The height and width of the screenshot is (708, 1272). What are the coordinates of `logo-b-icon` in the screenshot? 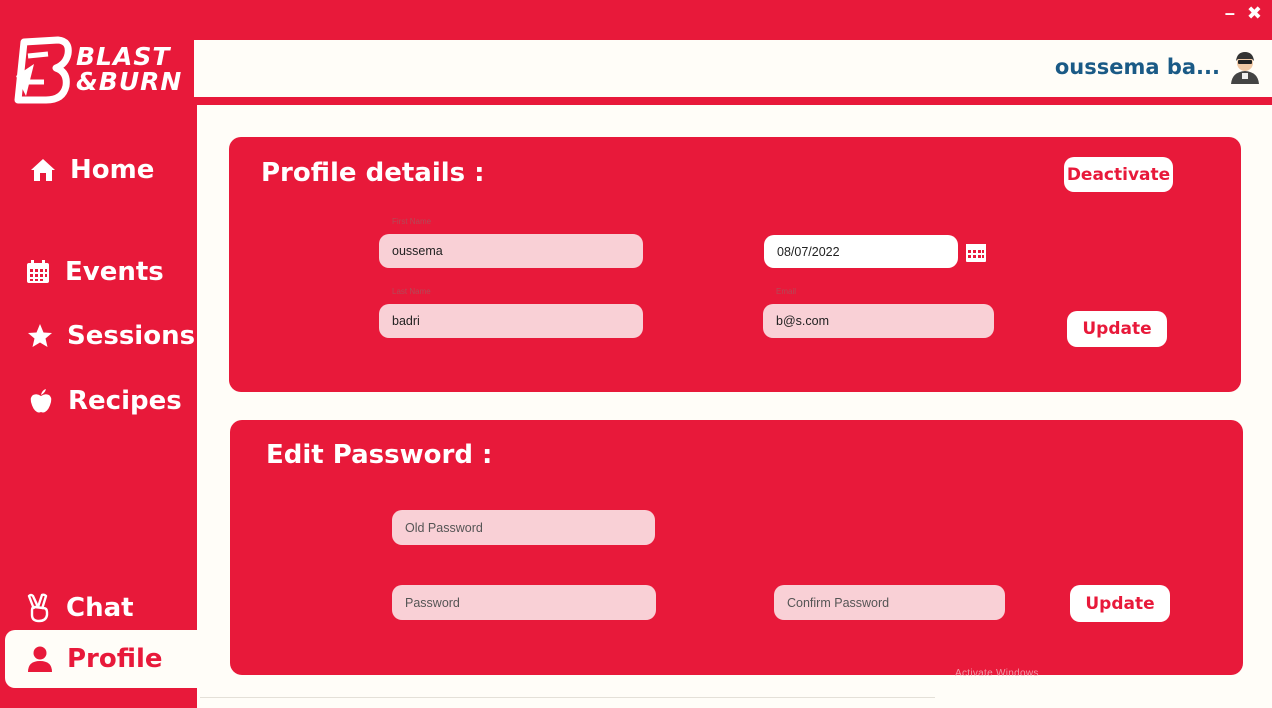 It's located at (43, 70).